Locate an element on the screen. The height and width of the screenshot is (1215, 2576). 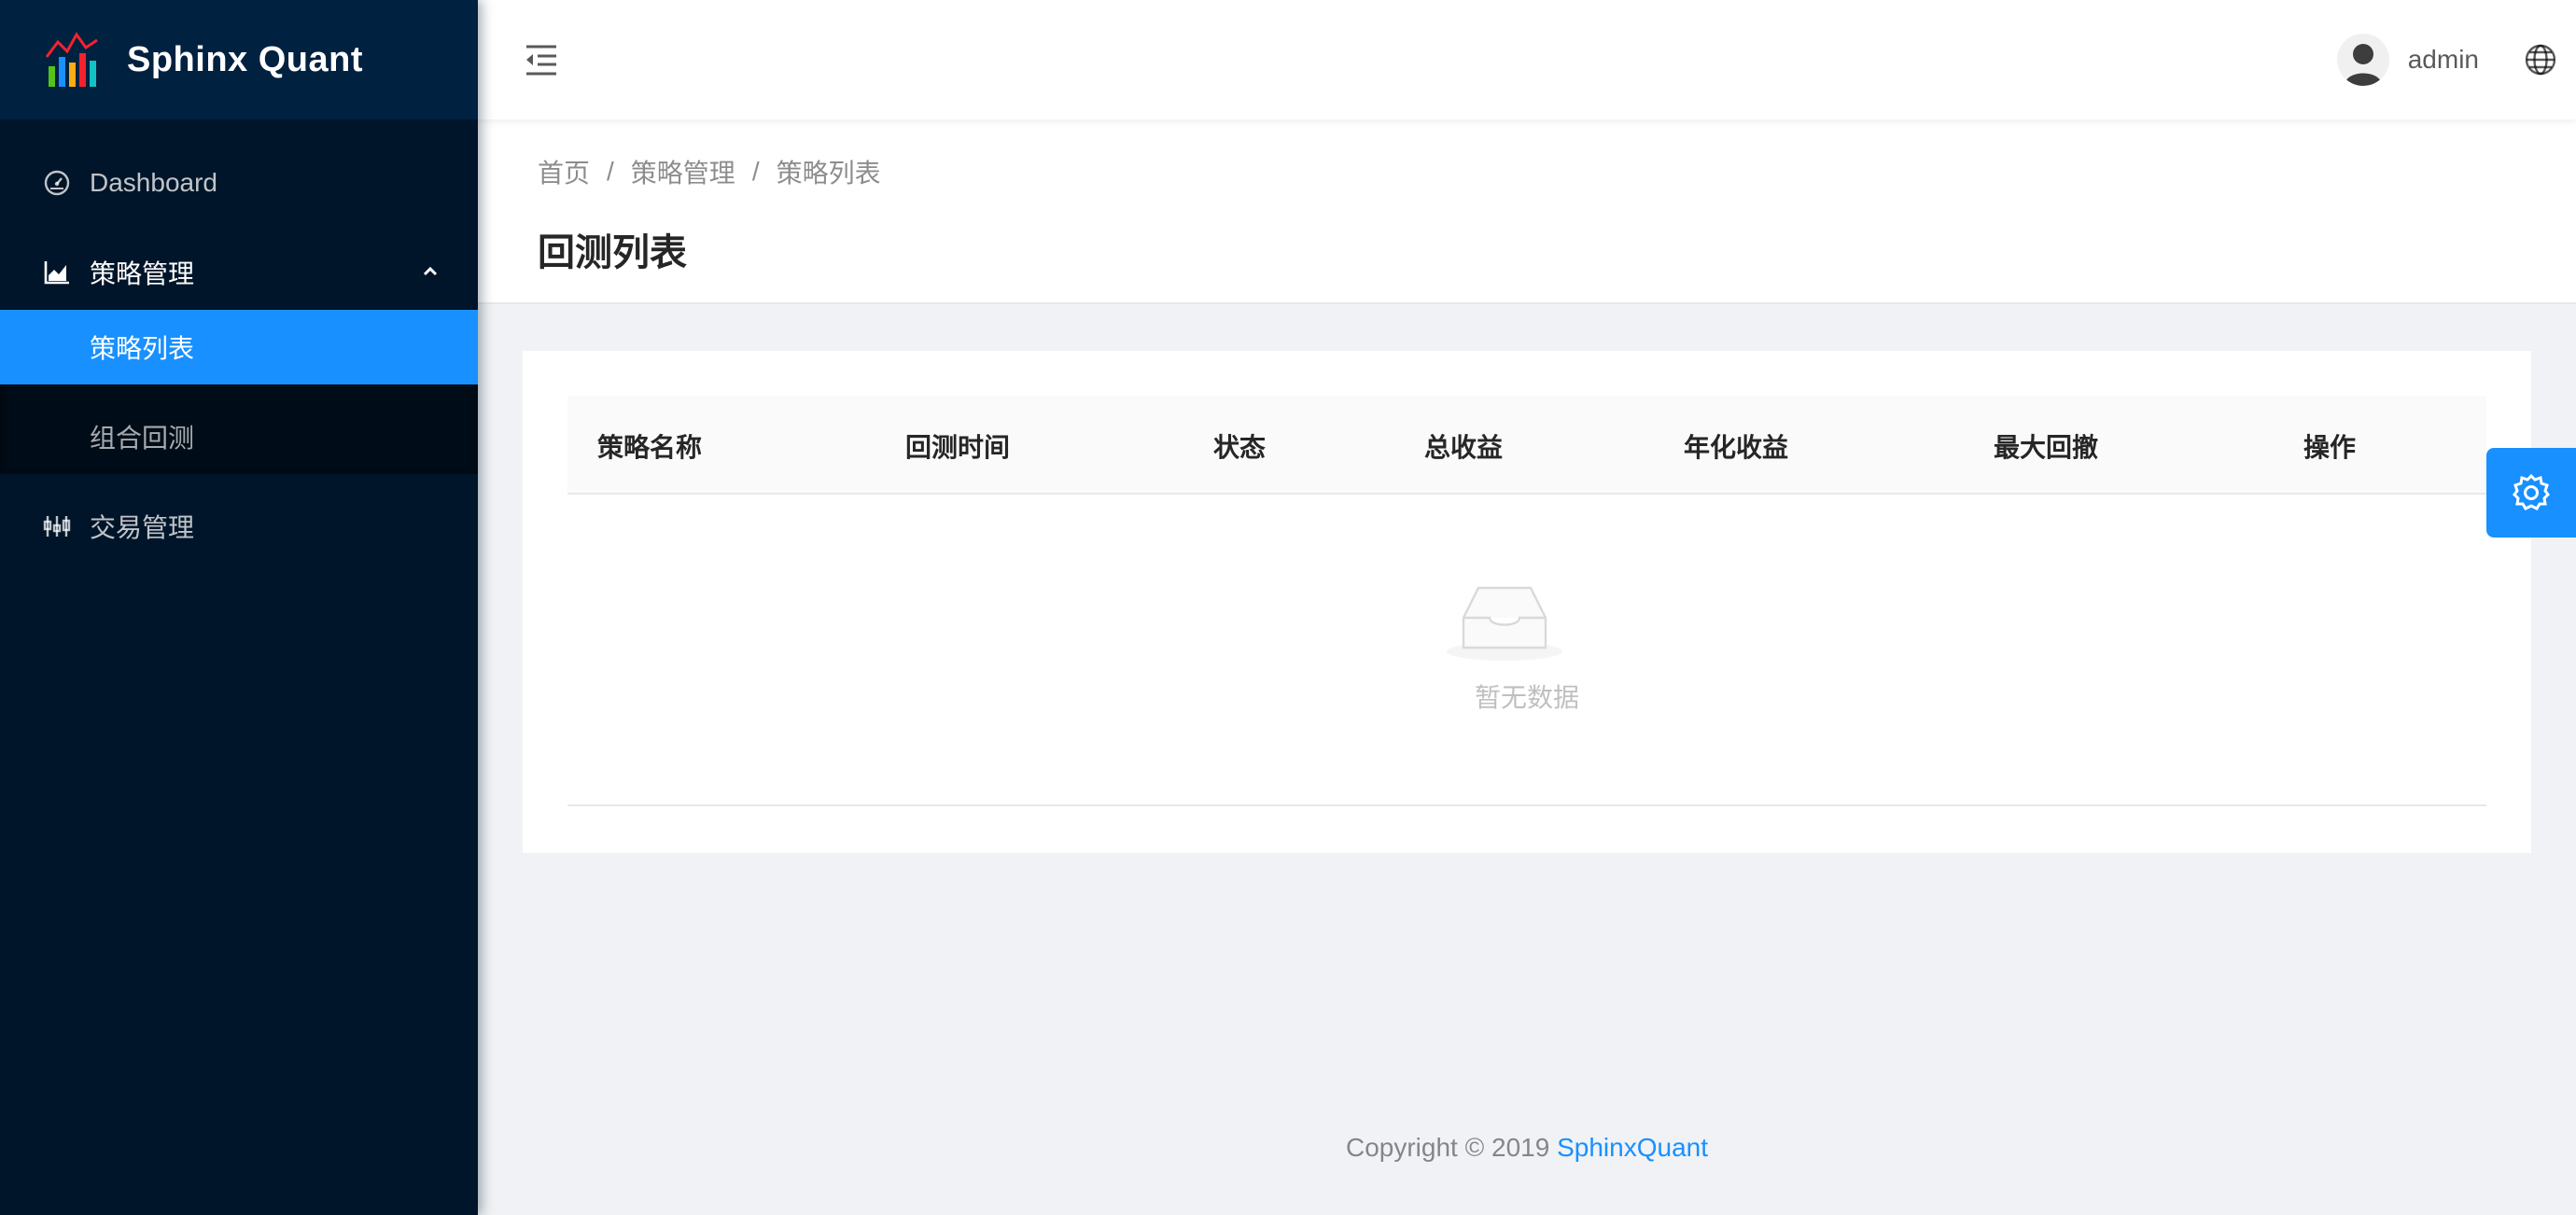
menu-fold-icon is located at coordinates (541, 59).